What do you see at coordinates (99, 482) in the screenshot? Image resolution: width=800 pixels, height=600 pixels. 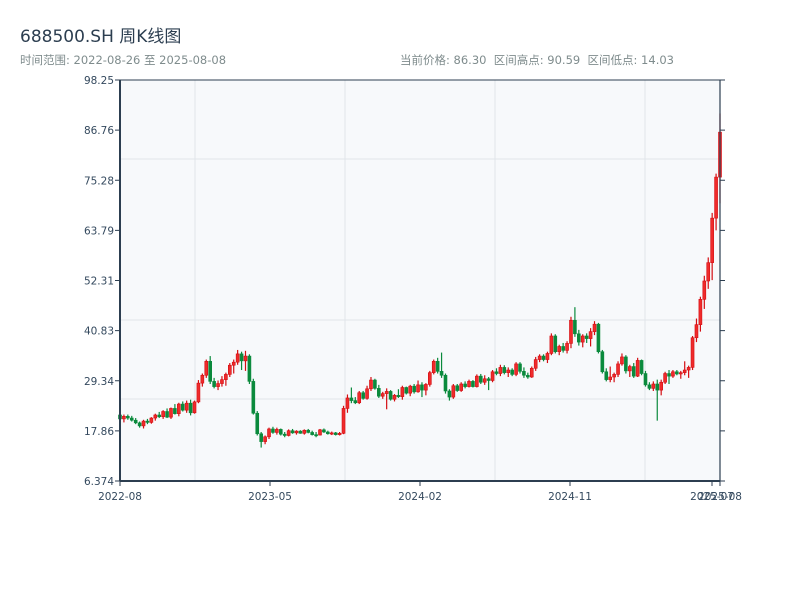 I see `y-tick-label: 6.374` at bounding box center [99, 482].